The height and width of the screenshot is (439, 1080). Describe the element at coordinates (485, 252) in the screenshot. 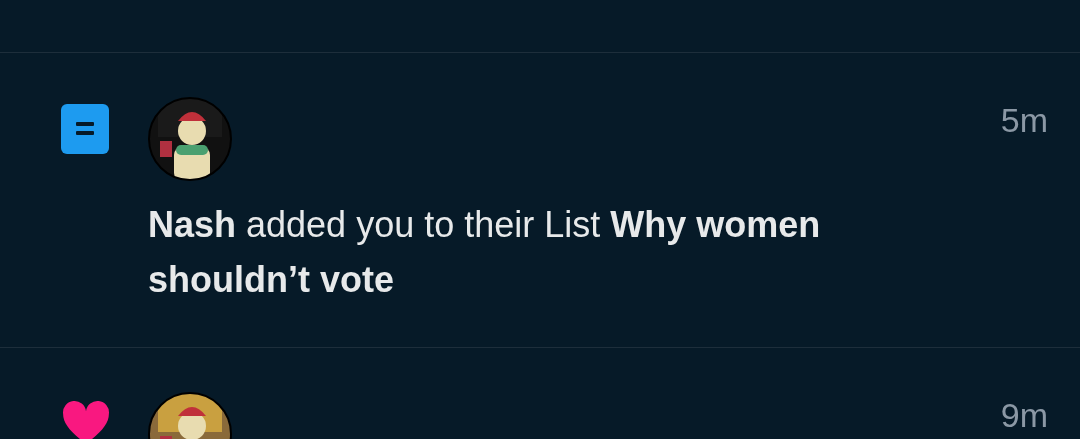

I see `notification-text: Nash added you to their List Why women shouldn’t vote` at that location.